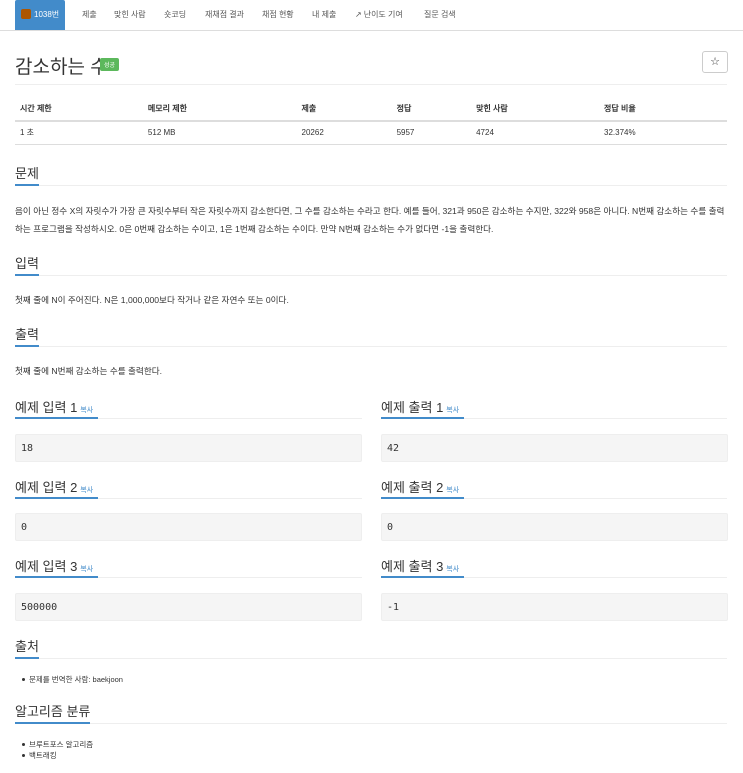 The height and width of the screenshot is (773, 743). I want to click on tab-short-coding: 숏코딩, so click(175, 15).